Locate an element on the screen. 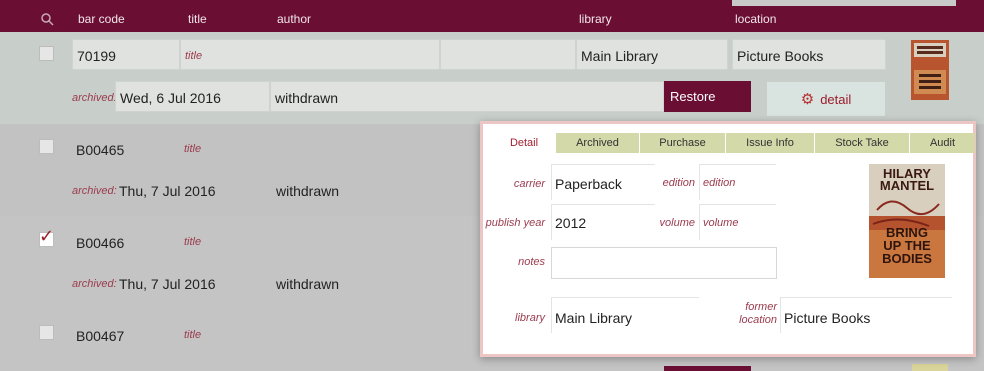 This screenshot has height=371, width=984. publish-year-label: publish year is located at coordinates (515, 223).